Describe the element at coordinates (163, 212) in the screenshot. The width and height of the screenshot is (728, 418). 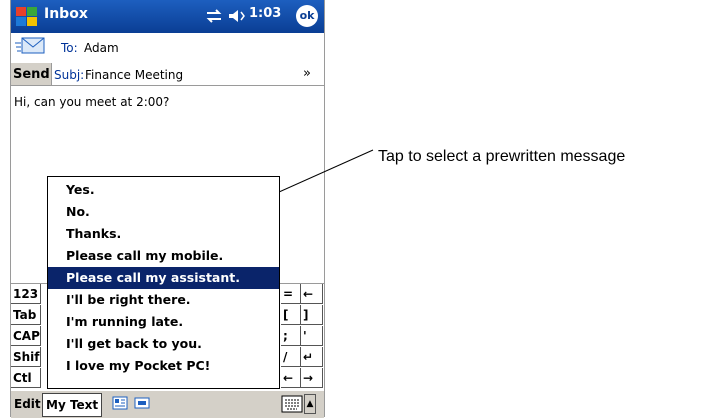
I see `list-item: No.` at that location.